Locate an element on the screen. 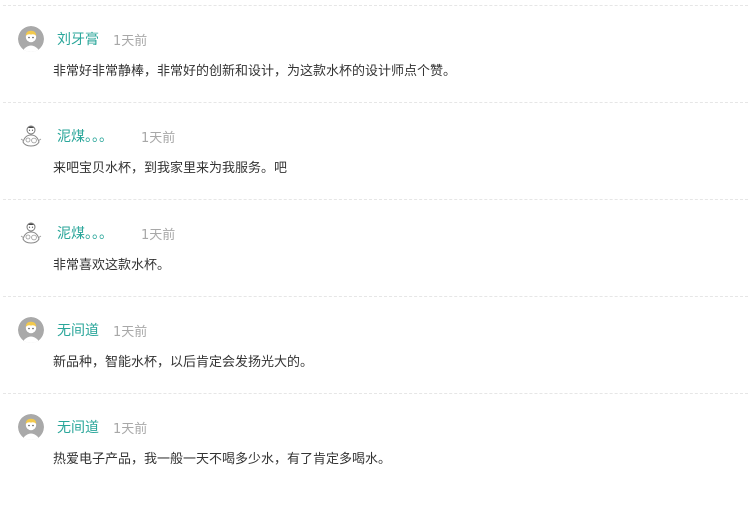 The height and width of the screenshot is (510, 750). comment-text: 非常喜欢这款水杯。 is located at coordinates (112, 265).